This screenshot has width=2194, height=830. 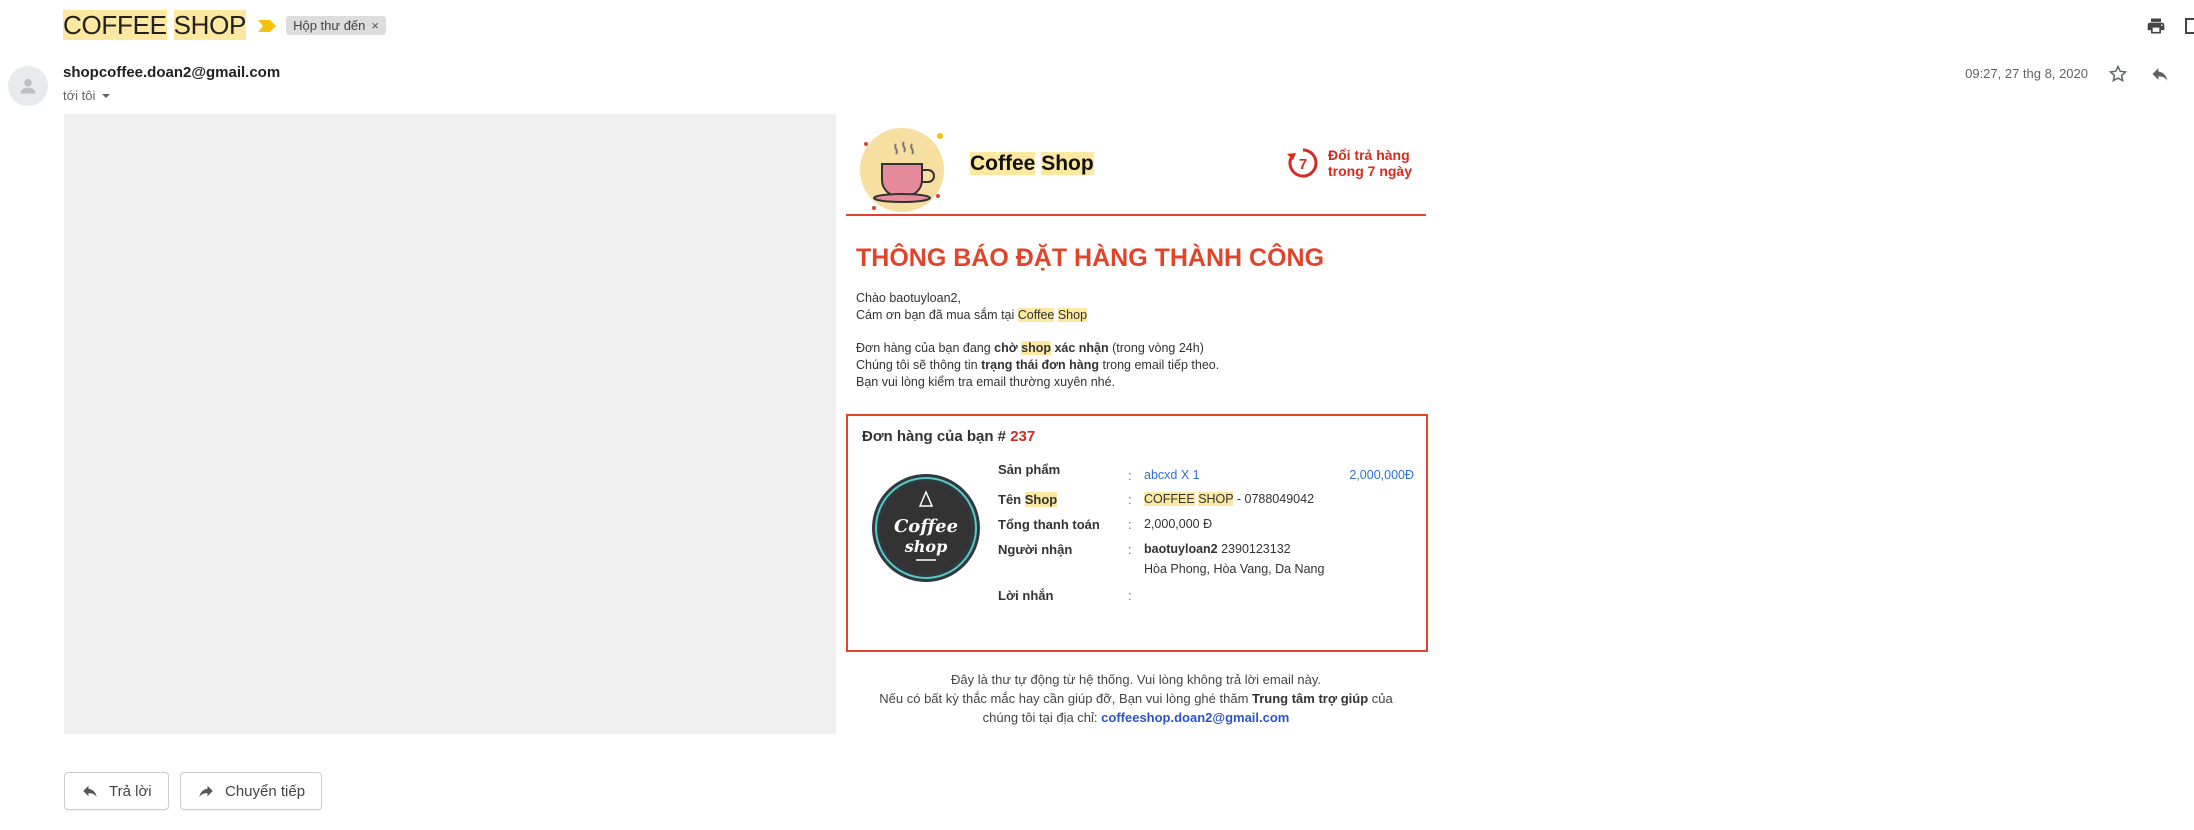 What do you see at coordinates (1029, 469) in the screenshot?
I see `product-label: Sản phẩm` at bounding box center [1029, 469].